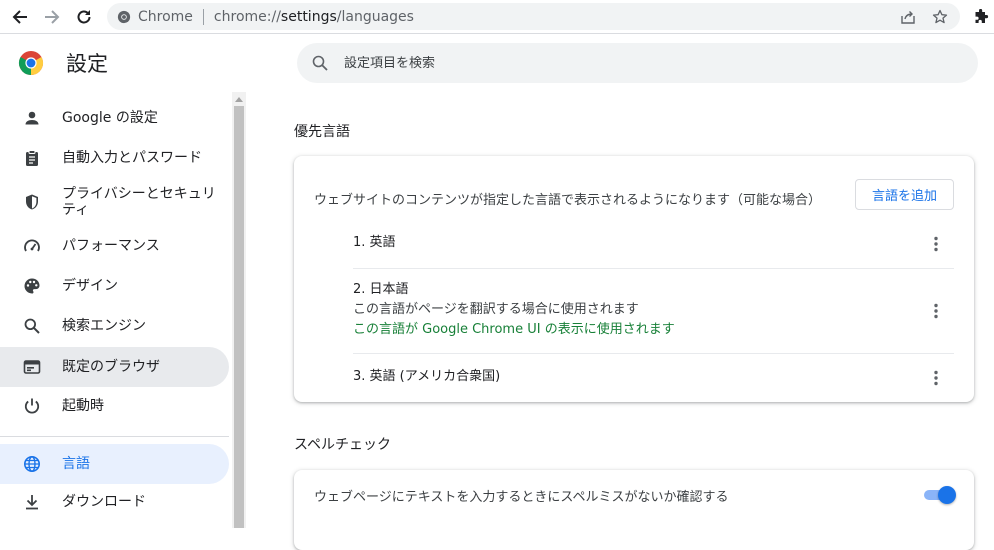 This screenshot has width=994, height=550. What do you see at coordinates (32, 118) in the screenshot?
I see `person-icon` at bounding box center [32, 118].